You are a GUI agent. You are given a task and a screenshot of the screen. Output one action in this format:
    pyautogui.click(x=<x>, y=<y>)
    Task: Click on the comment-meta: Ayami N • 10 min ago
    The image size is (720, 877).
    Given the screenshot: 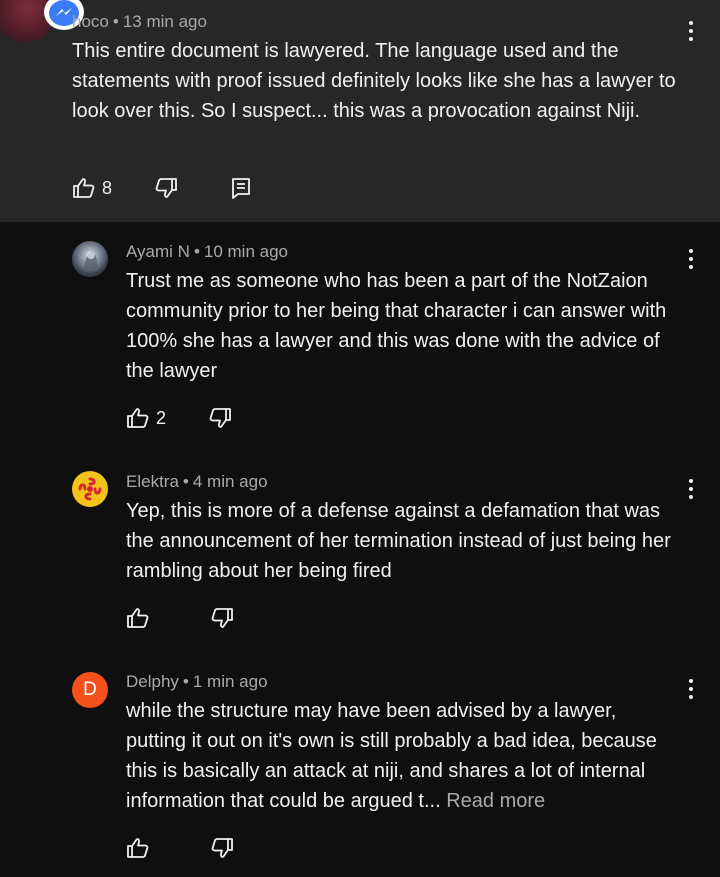 What is the action you would take?
    pyautogui.click(x=402, y=252)
    